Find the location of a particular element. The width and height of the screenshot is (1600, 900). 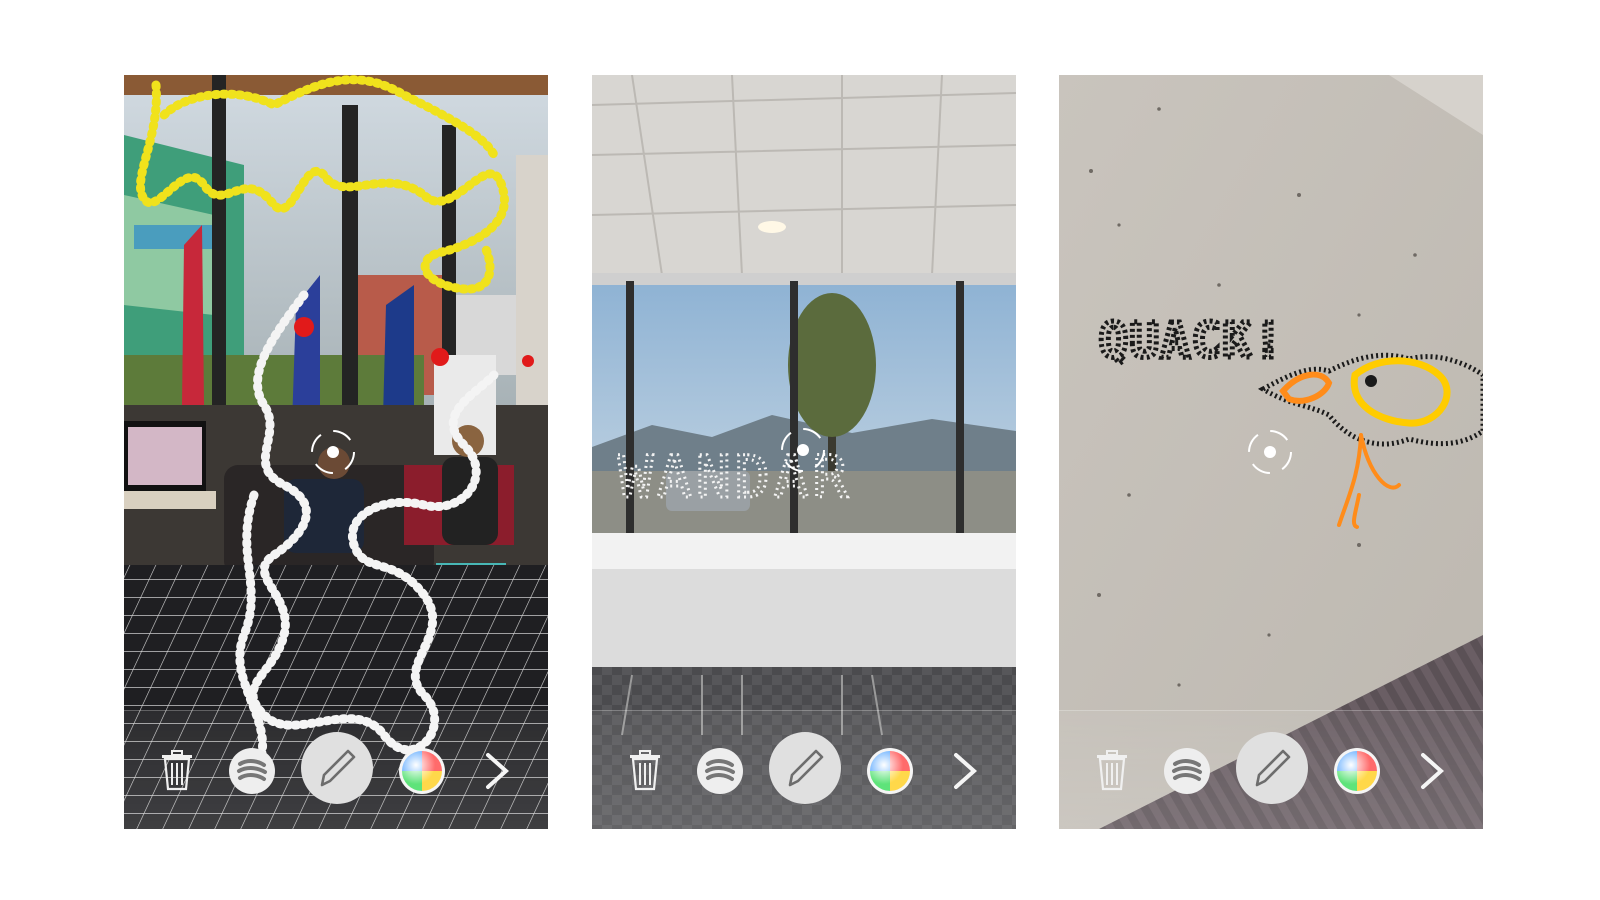

drawn-text-quack: QUACK! is located at coordinates (1191, 341).